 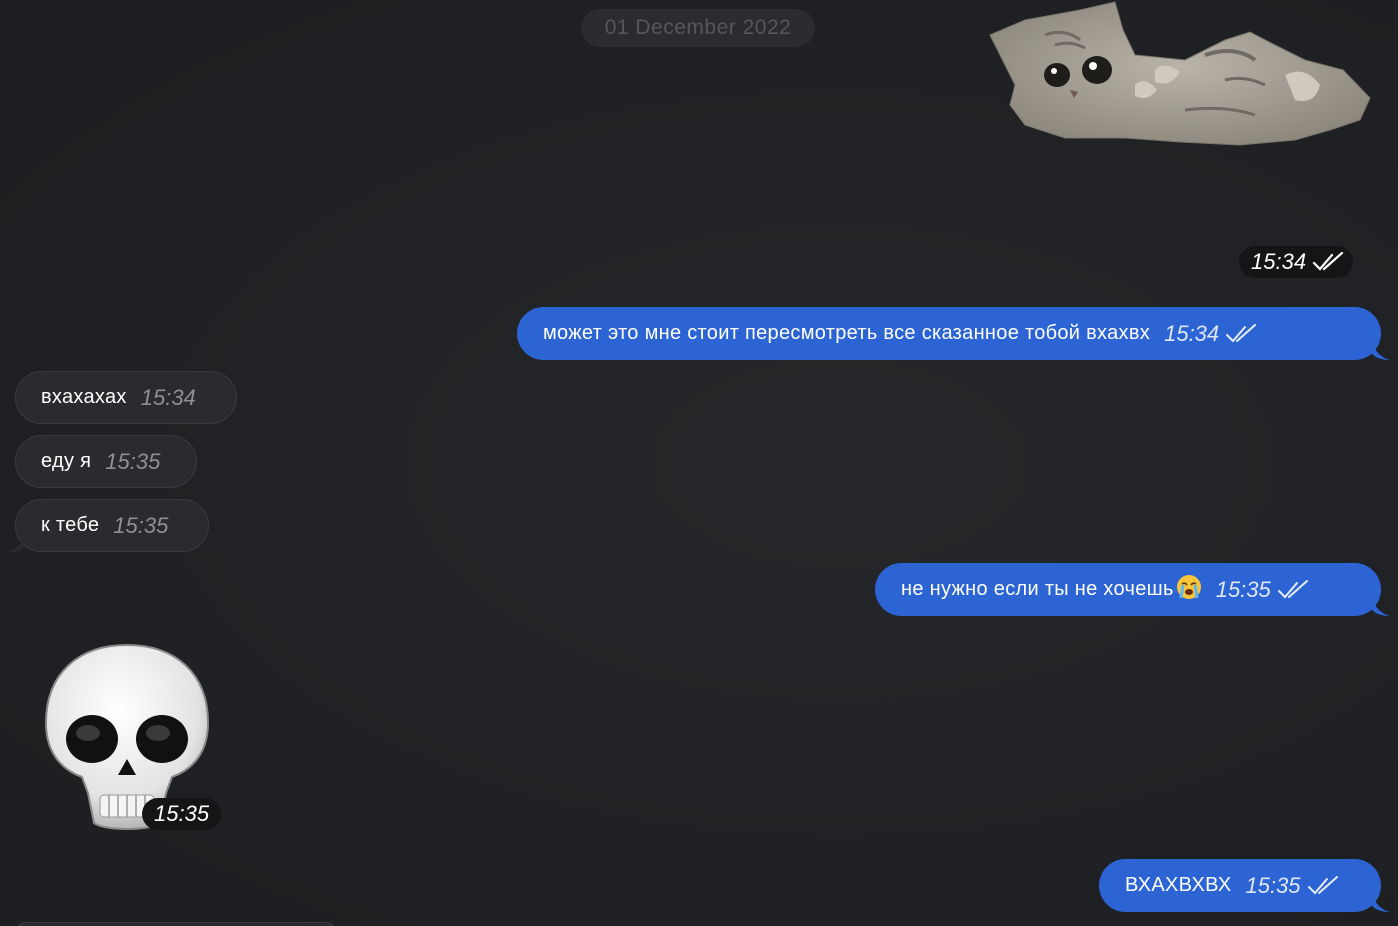 I want to click on outgoing-message: не нужно если ты не хочешь 15:35, so click(x=1128, y=589).